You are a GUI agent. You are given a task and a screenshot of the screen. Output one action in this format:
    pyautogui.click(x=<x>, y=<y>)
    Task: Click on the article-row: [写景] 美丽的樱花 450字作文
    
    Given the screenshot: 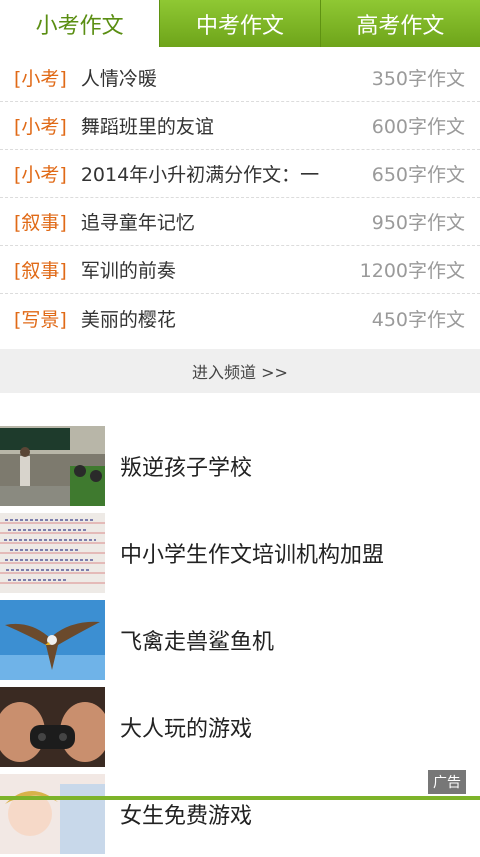 What is the action you would take?
    pyautogui.click(x=240, y=318)
    